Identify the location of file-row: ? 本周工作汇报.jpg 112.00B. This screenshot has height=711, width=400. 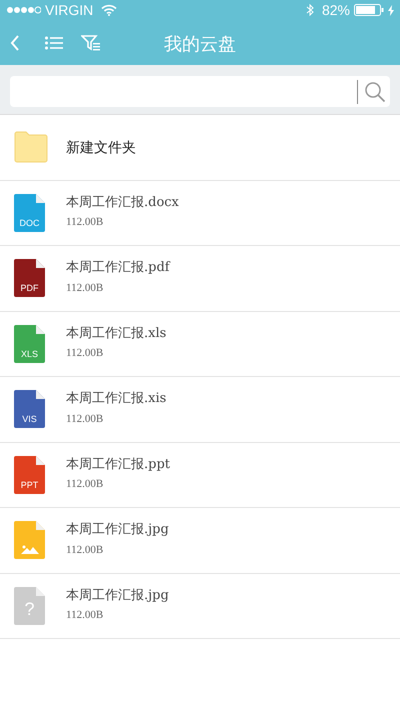
(200, 606).